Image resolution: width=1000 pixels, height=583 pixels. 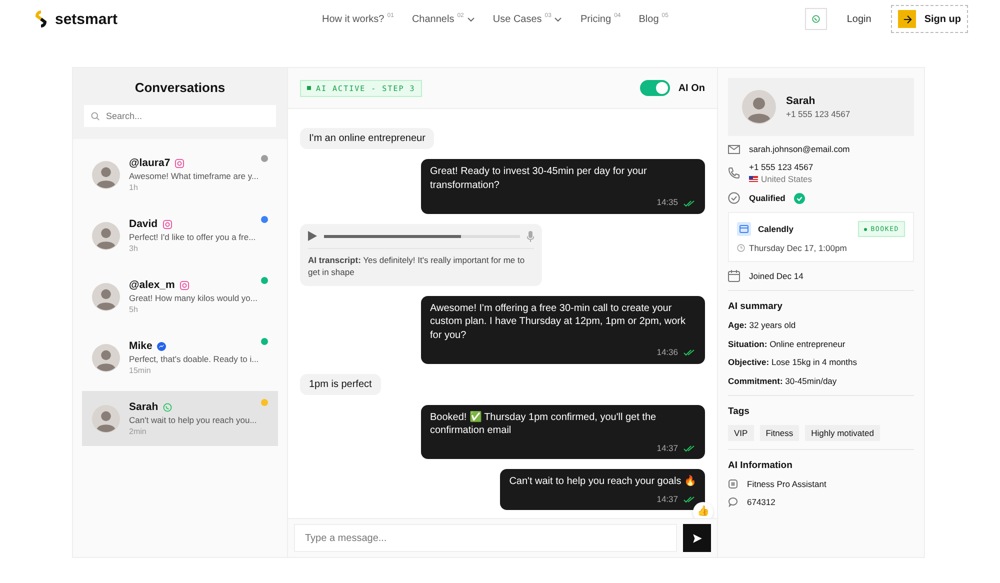 I want to click on joined-text: Joined Dec 14, so click(x=776, y=276).